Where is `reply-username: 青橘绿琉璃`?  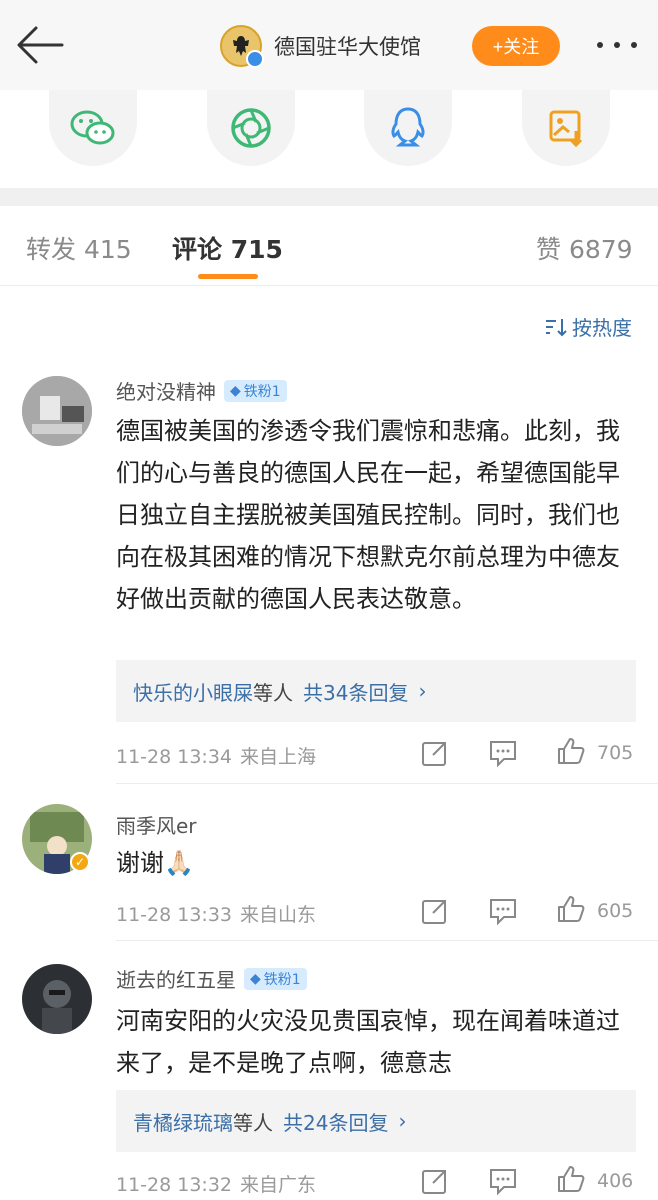
reply-username: 青橘绿琉璃 is located at coordinates (183, 1122).